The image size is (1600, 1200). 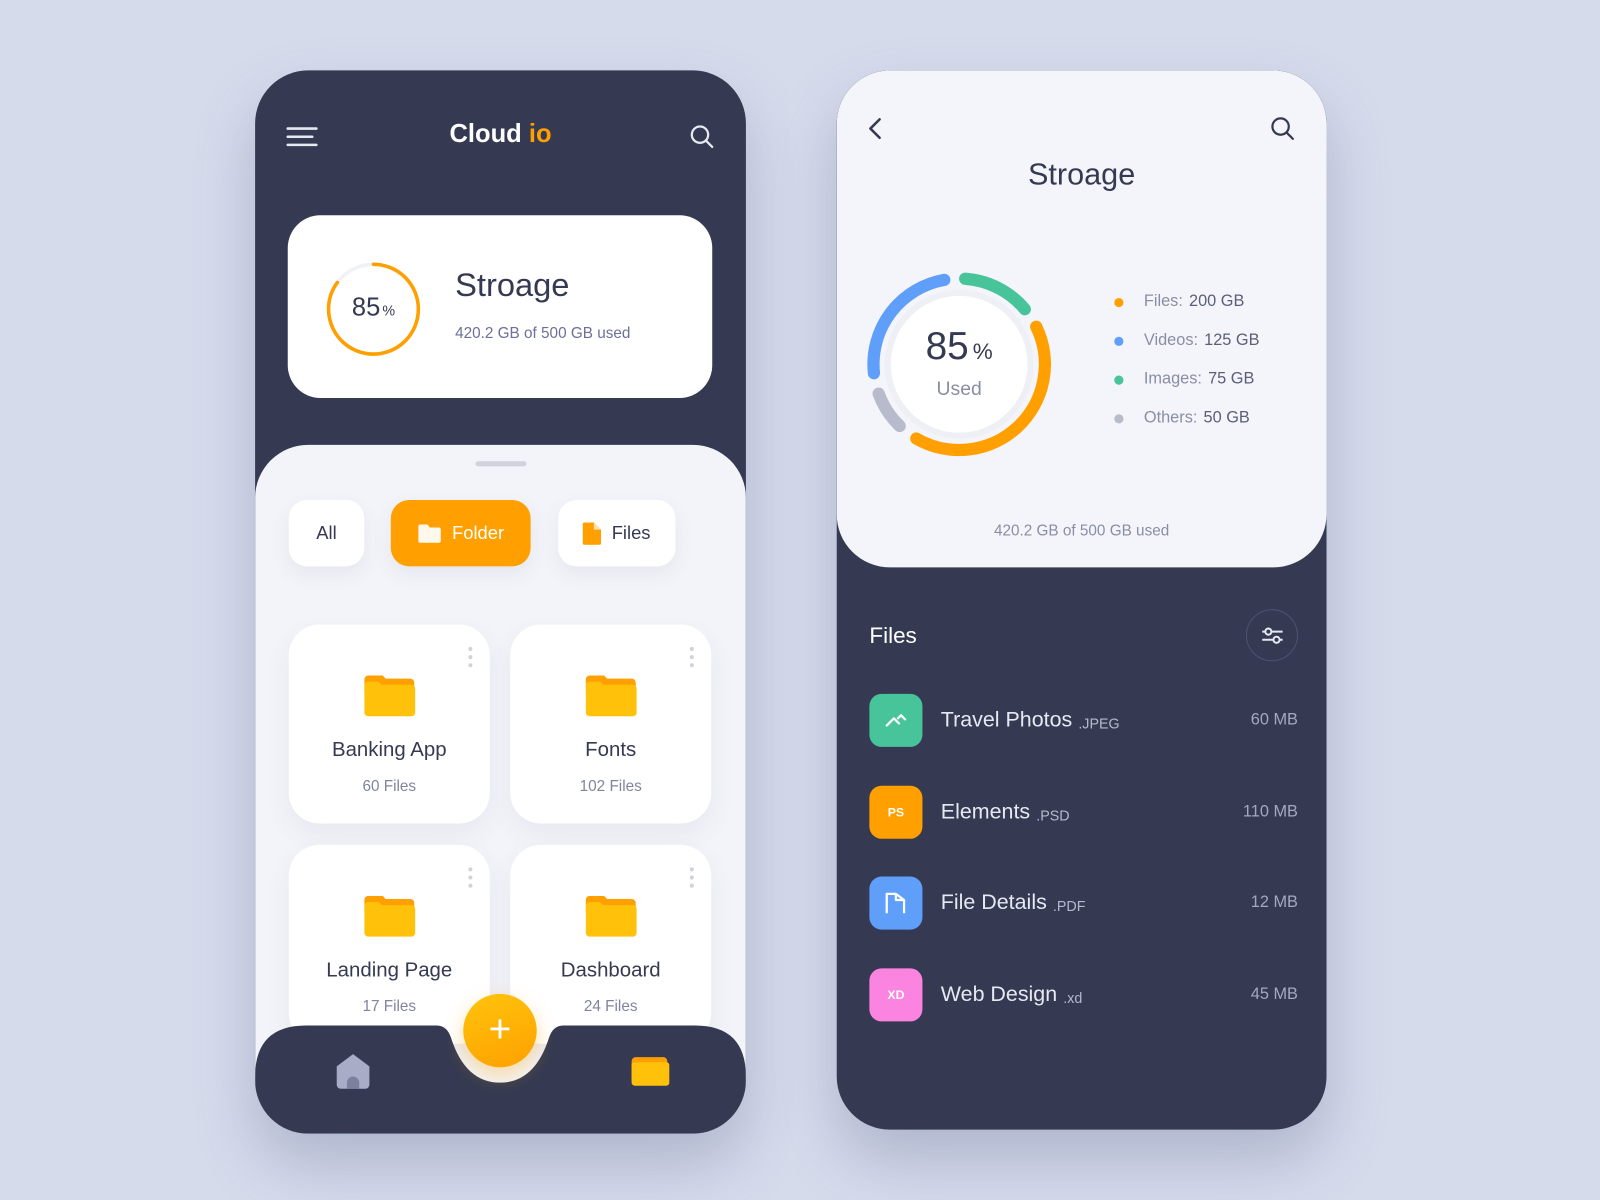 What do you see at coordinates (650, 1071) in the screenshot?
I see `folder-nav-icon` at bounding box center [650, 1071].